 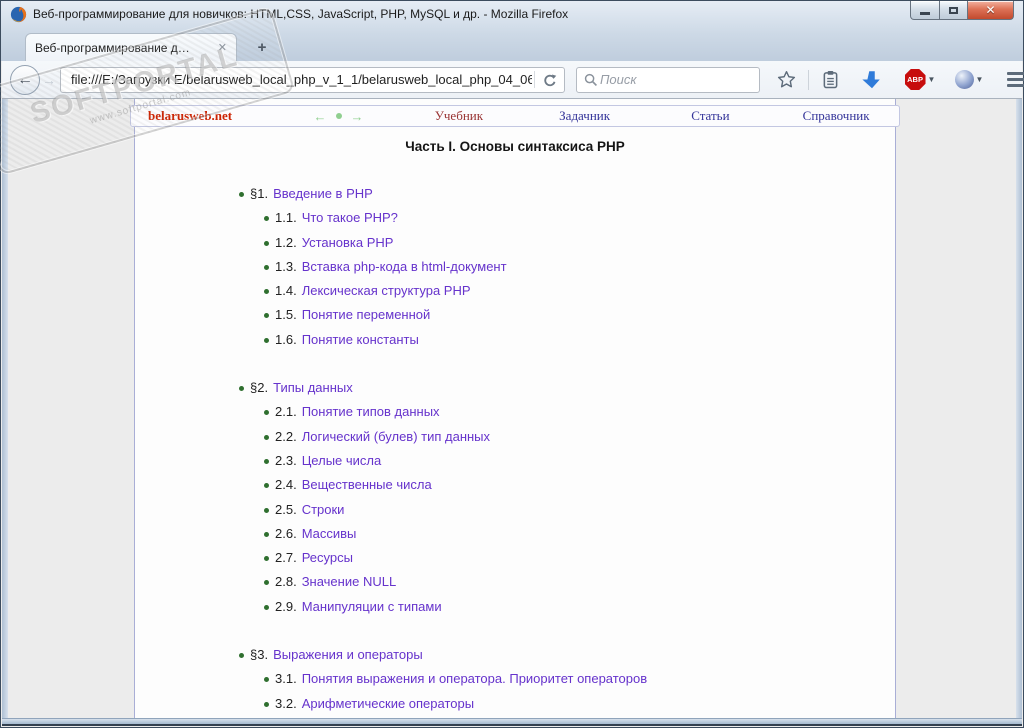 What do you see at coordinates (515, 582) in the screenshot?
I see `toc-item: 2.8. Значение NULL` at bounding box center [515, 582].